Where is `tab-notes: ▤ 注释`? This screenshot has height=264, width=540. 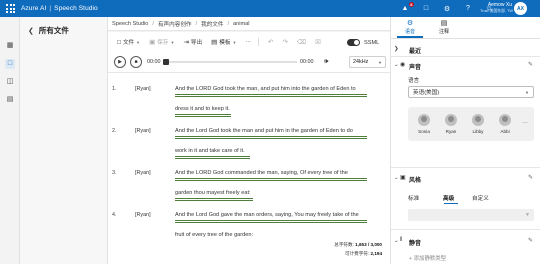
tab-notes: ▤ 注释 is located at coordinates (444, 27).